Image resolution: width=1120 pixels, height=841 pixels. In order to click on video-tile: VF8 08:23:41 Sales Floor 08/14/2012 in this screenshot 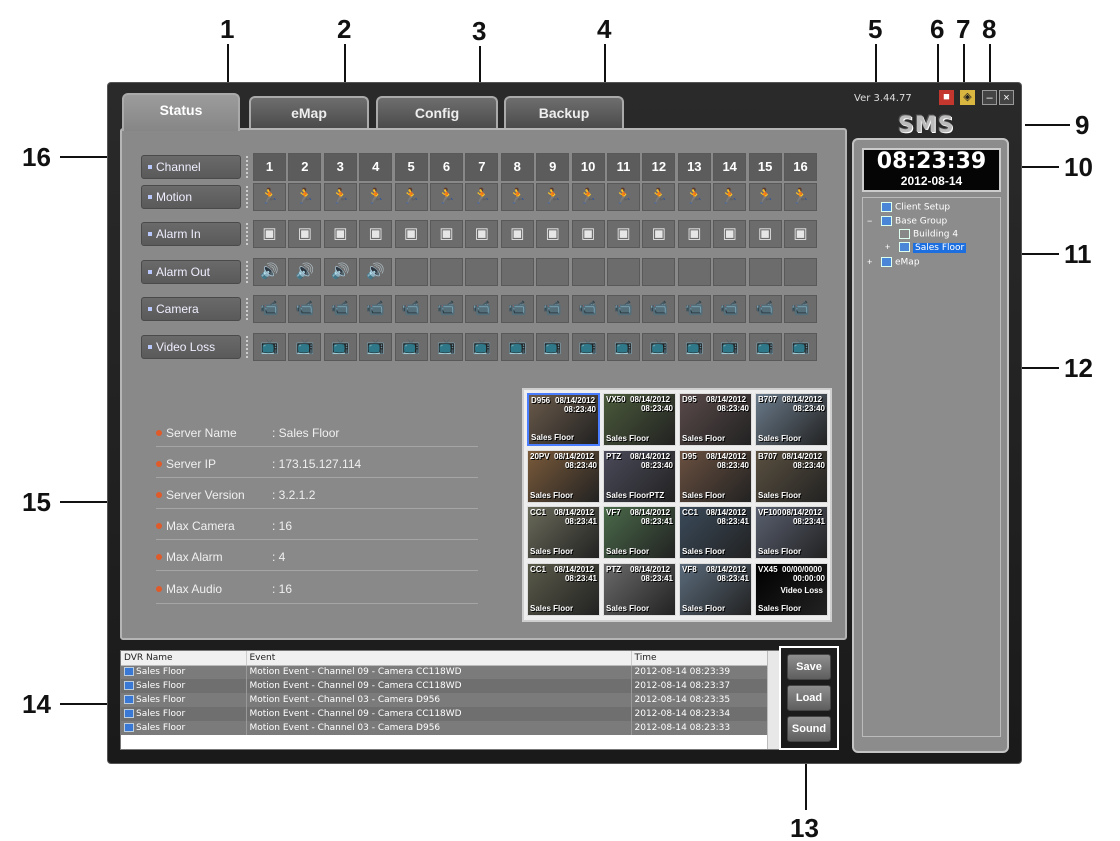, I will do `click(715, 589)`.